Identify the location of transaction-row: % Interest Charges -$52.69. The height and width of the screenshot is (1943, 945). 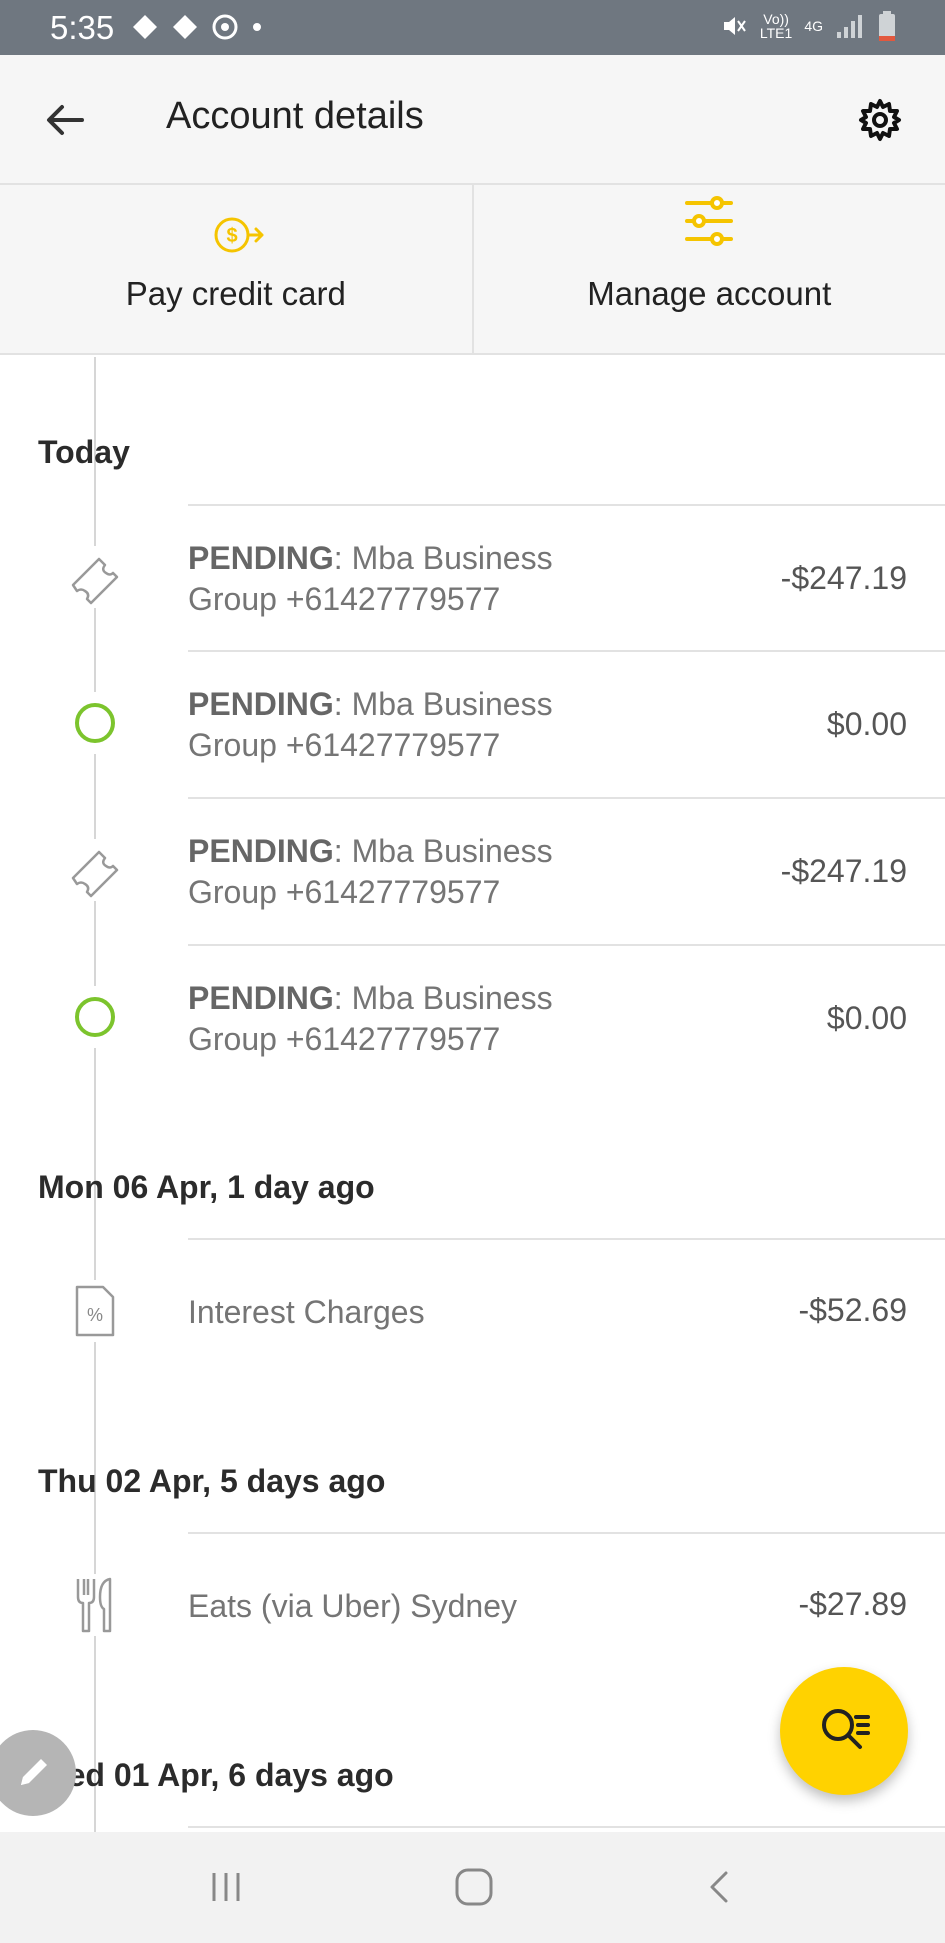
(472, 1313).